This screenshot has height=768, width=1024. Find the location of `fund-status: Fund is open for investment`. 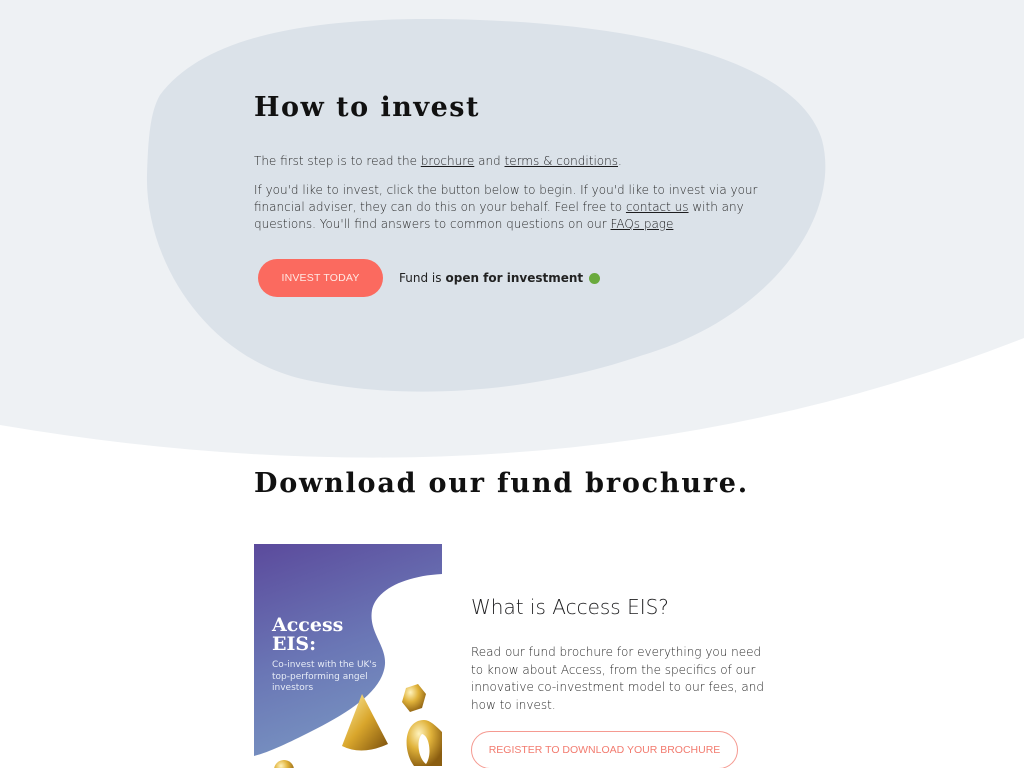

fund-status: Fund is open for investment is located at coordinates (500, 278).